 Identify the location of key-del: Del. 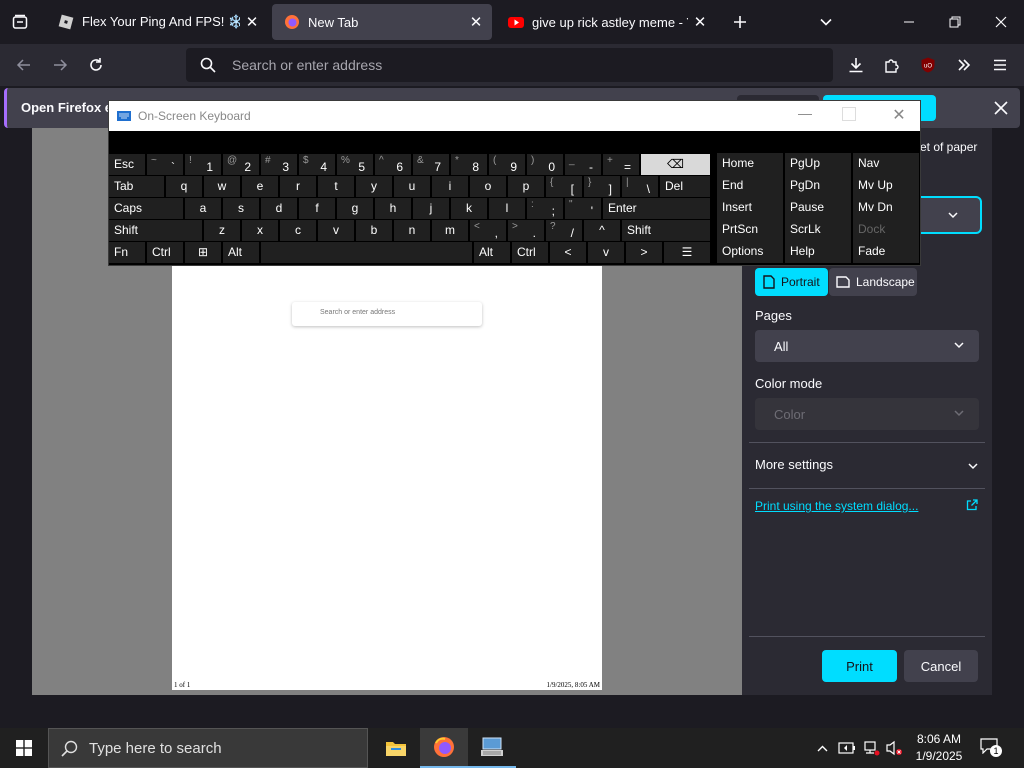
(685, 186).